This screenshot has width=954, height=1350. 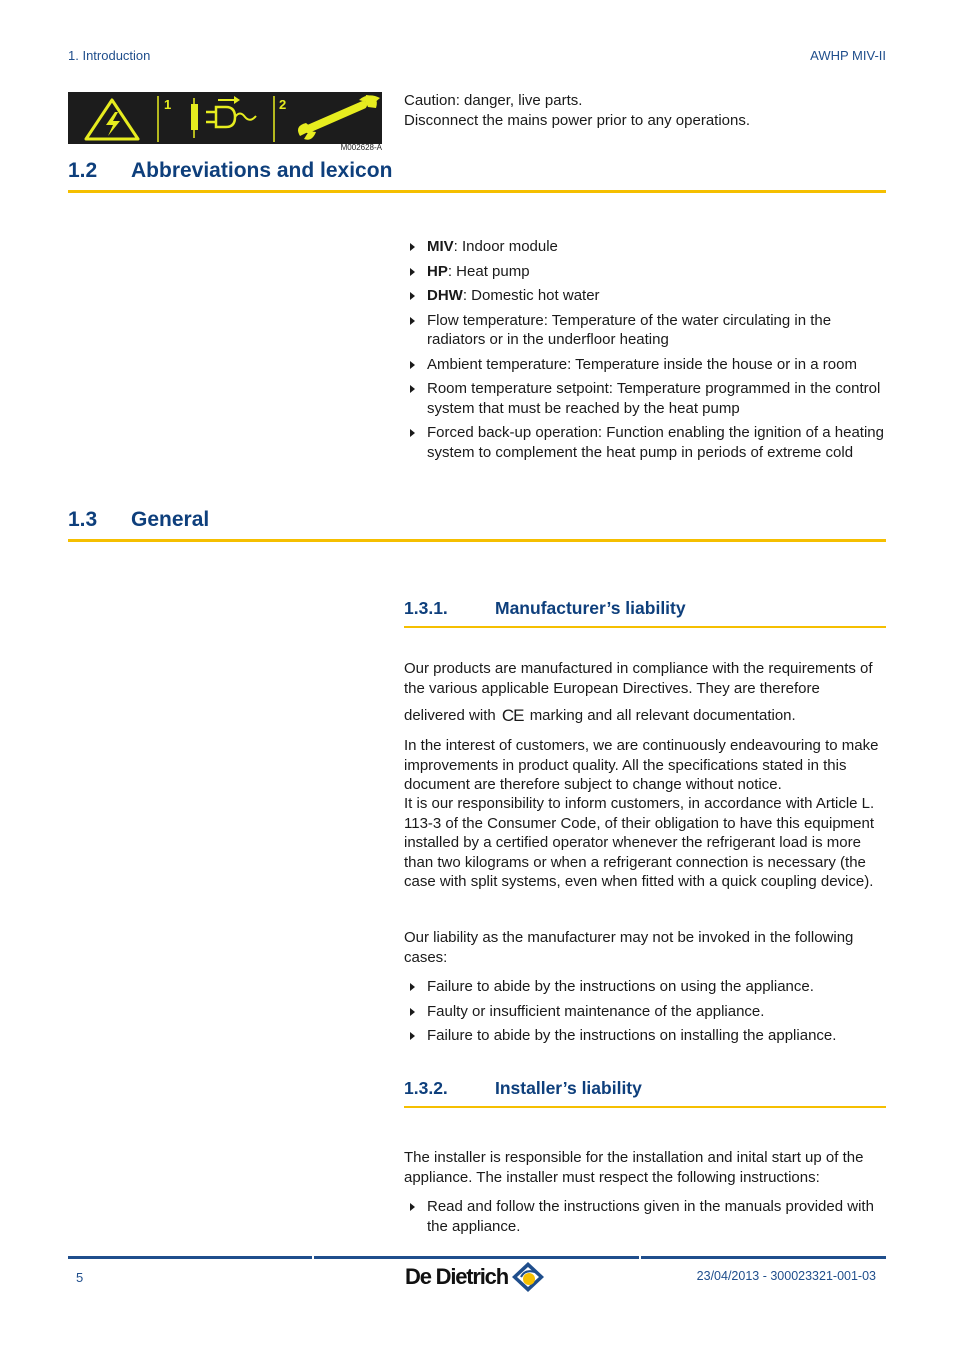 I want to click on text: delivered with, so click(x=450, y=715).